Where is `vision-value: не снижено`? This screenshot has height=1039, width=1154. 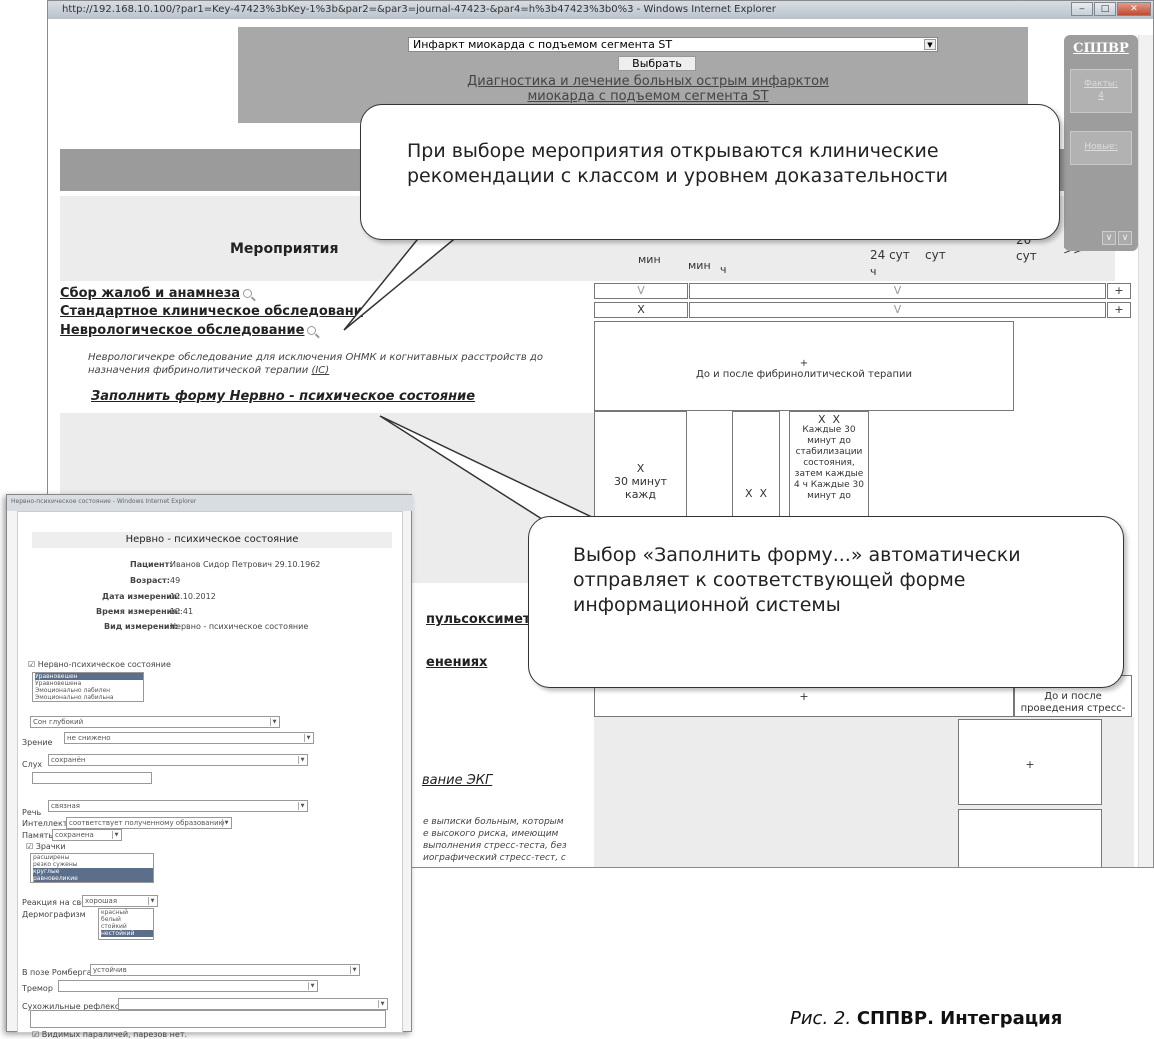
vision-value: не снижено is located at coordinates (89, 738).